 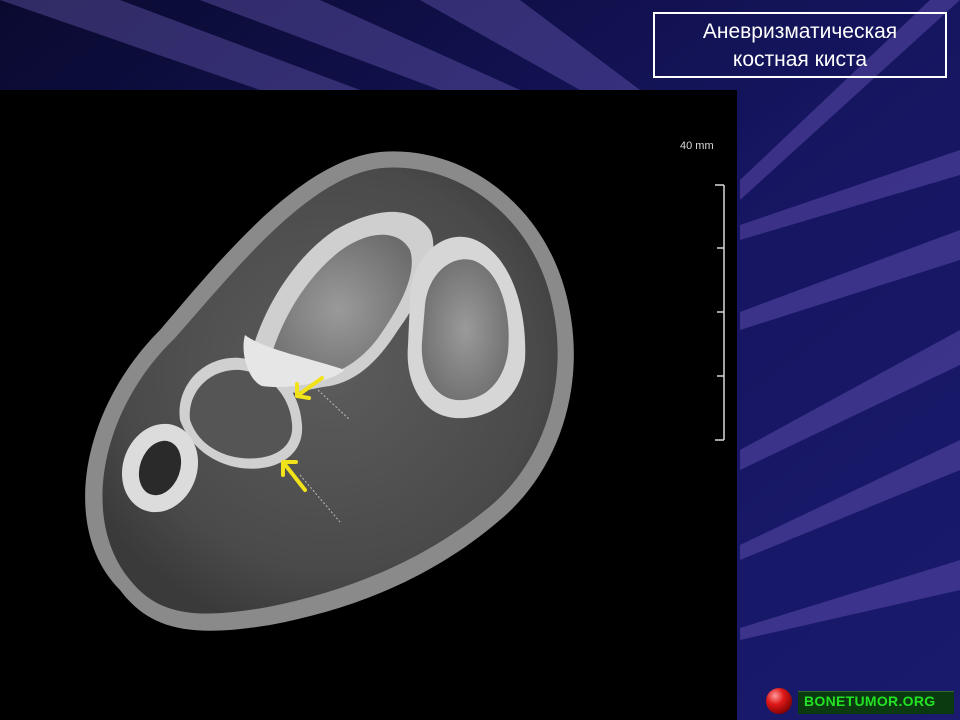 I want to click on scale-label: 40 mm, so click(x=697, y=146).